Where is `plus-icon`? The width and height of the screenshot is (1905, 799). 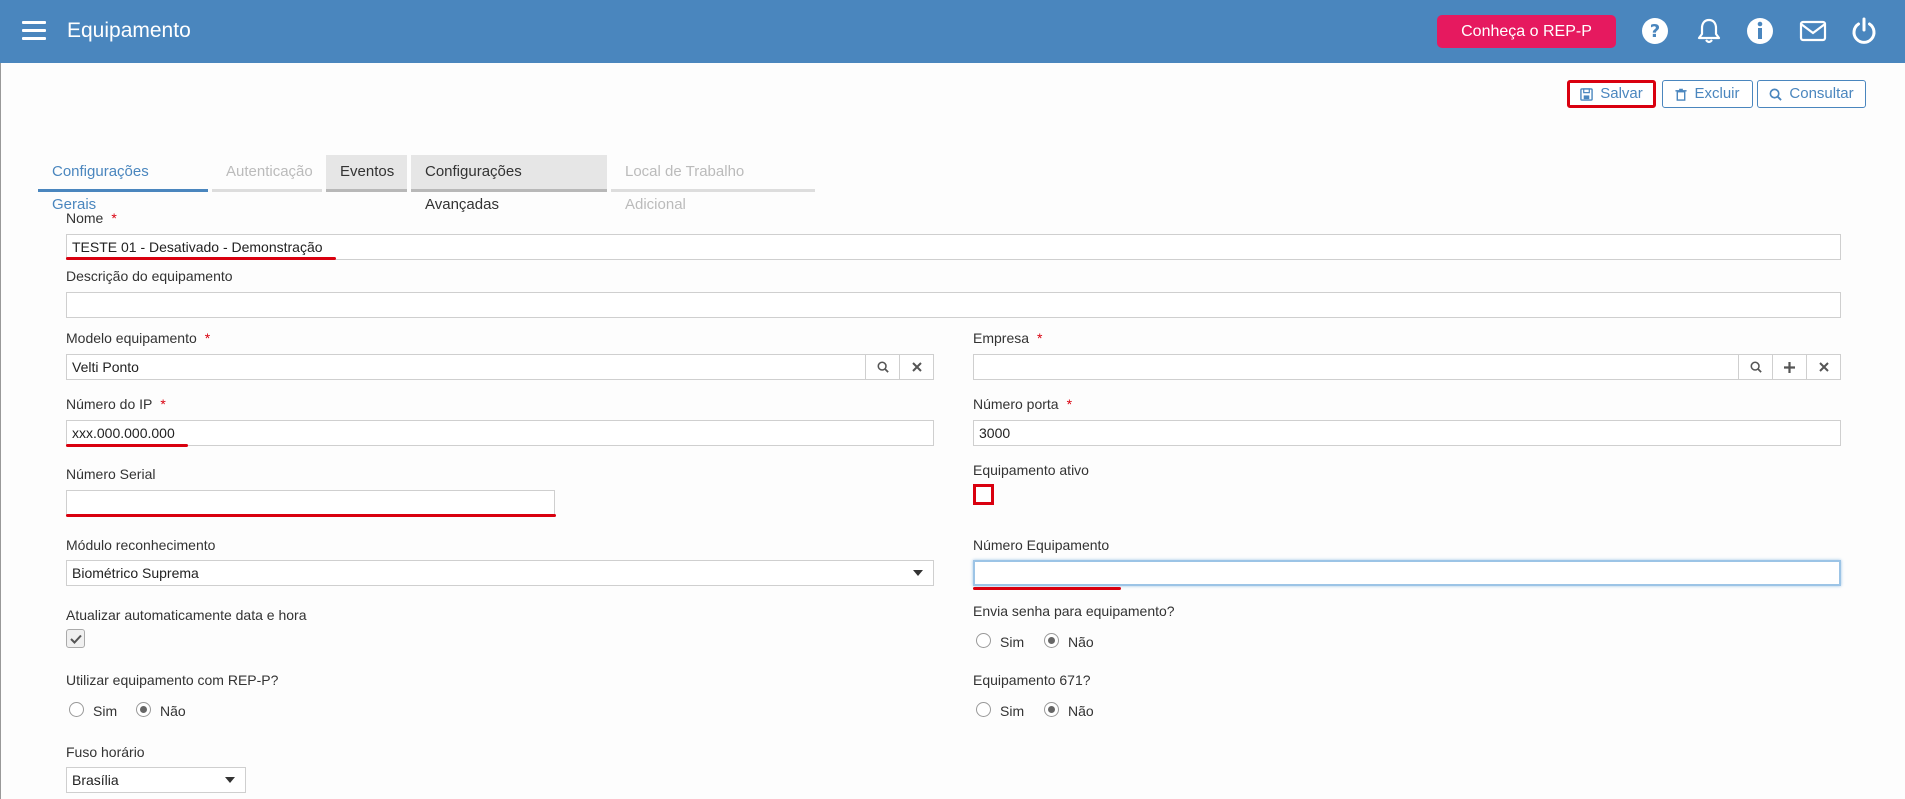 plus-icon is located at coordinates (1789, 367).